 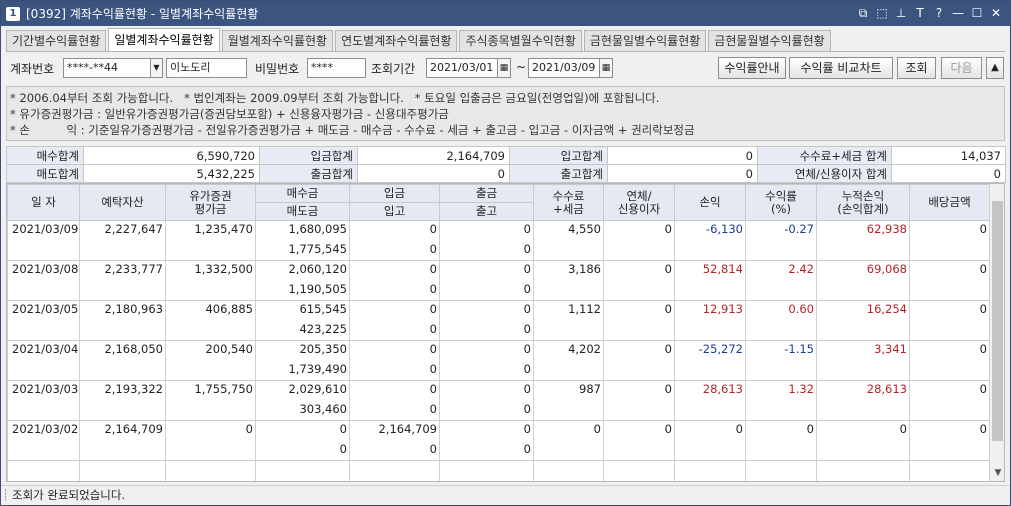 I want to click on tab-gold-daily: 금현물일별수익률현황, so click(x=645, y=40).